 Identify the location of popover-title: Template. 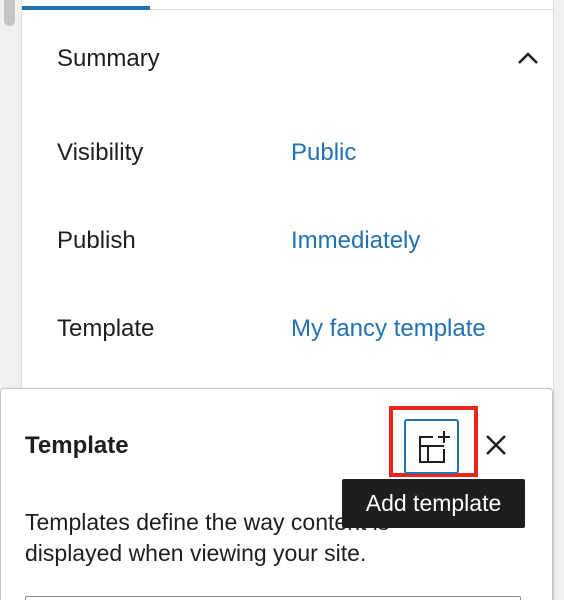
(77, 445).